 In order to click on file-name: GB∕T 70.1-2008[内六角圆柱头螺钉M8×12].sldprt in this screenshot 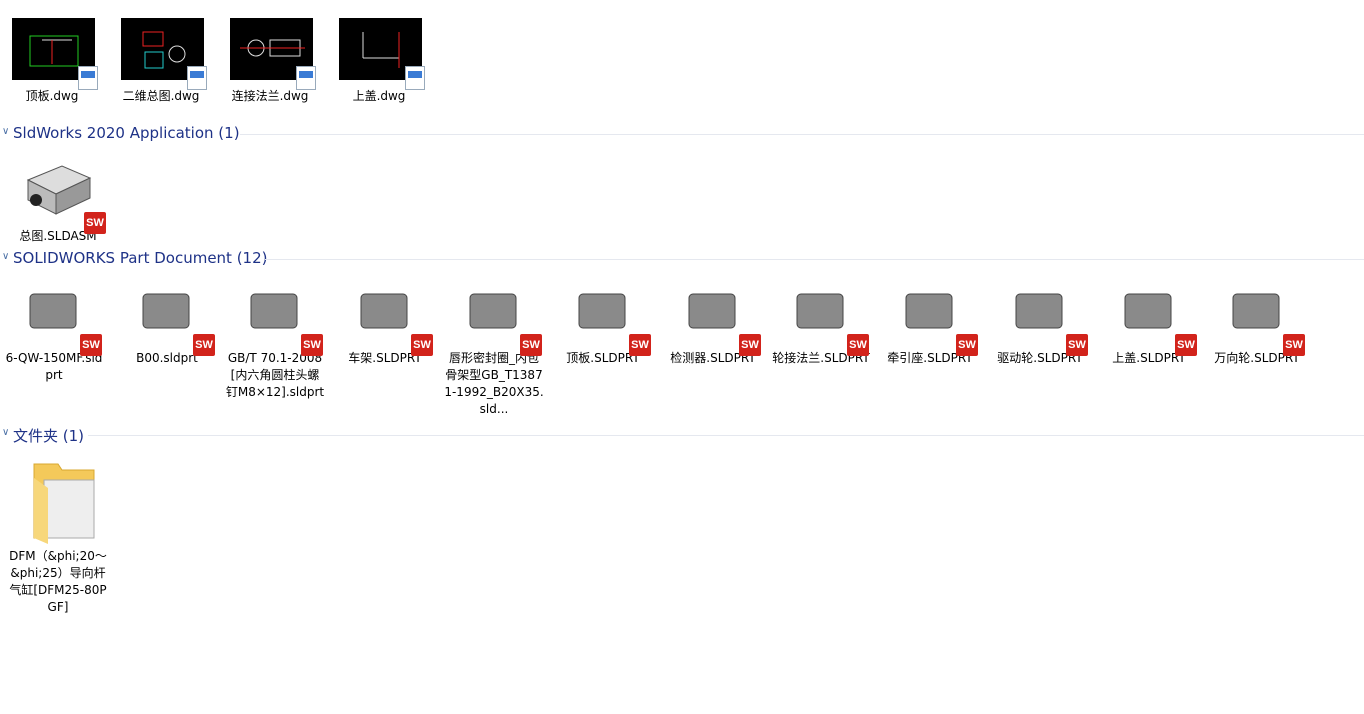, I will do `click(275, 375)`.